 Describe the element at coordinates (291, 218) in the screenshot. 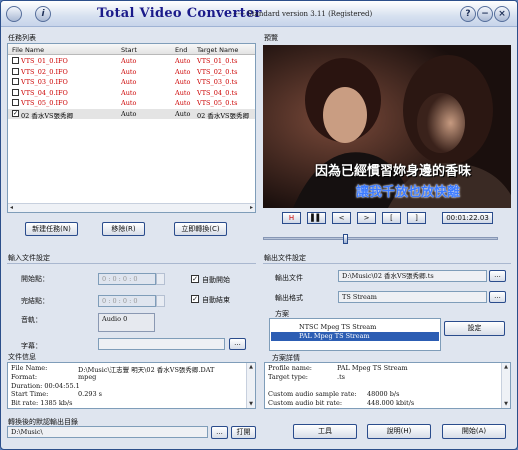

I see `stop-button: H` at that location.